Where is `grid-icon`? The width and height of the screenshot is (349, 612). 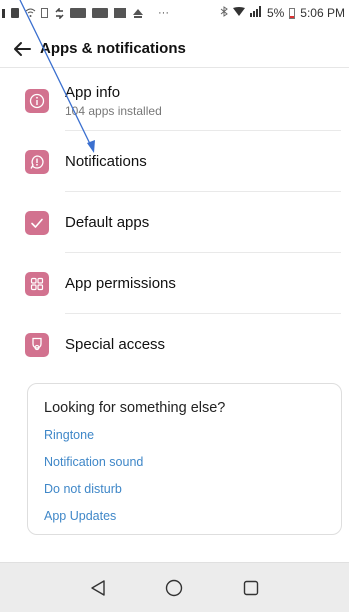 grid-icon is located at coordinates (37, 283).